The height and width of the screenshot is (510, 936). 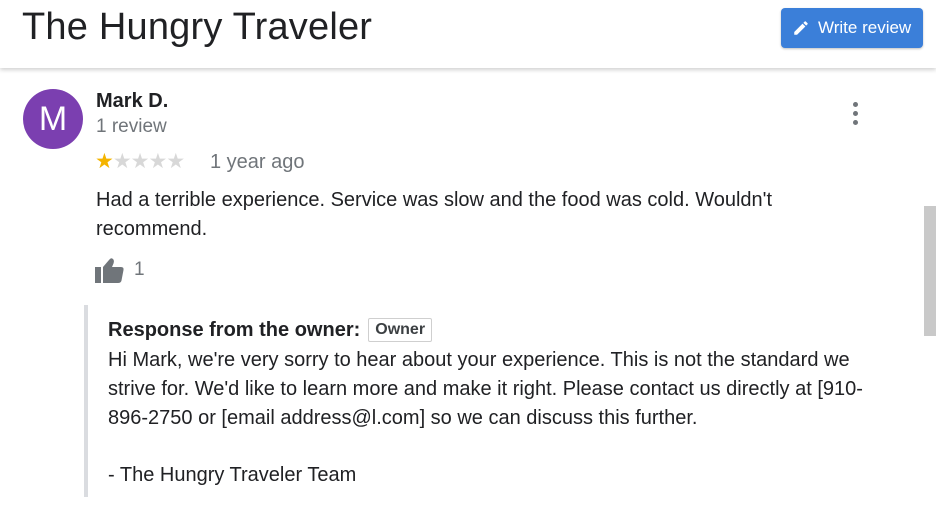 I want to click on owner-response-header: Response from the owner: Owner, so click(x=270, y=330).